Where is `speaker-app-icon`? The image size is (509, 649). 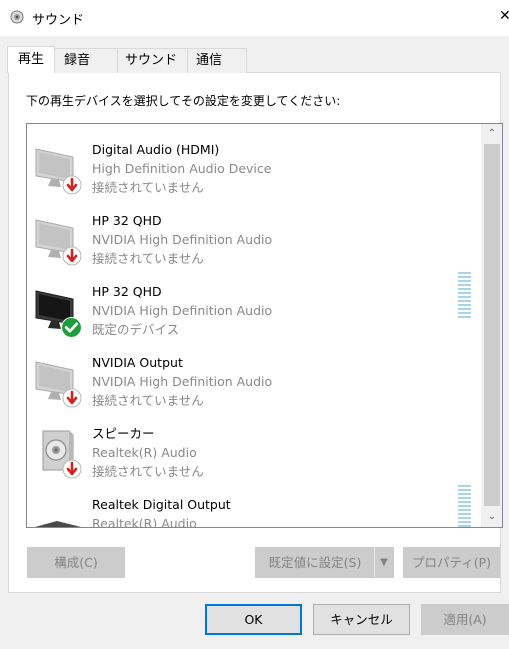
speaker-app-icon is located at coordinates (17, 17).